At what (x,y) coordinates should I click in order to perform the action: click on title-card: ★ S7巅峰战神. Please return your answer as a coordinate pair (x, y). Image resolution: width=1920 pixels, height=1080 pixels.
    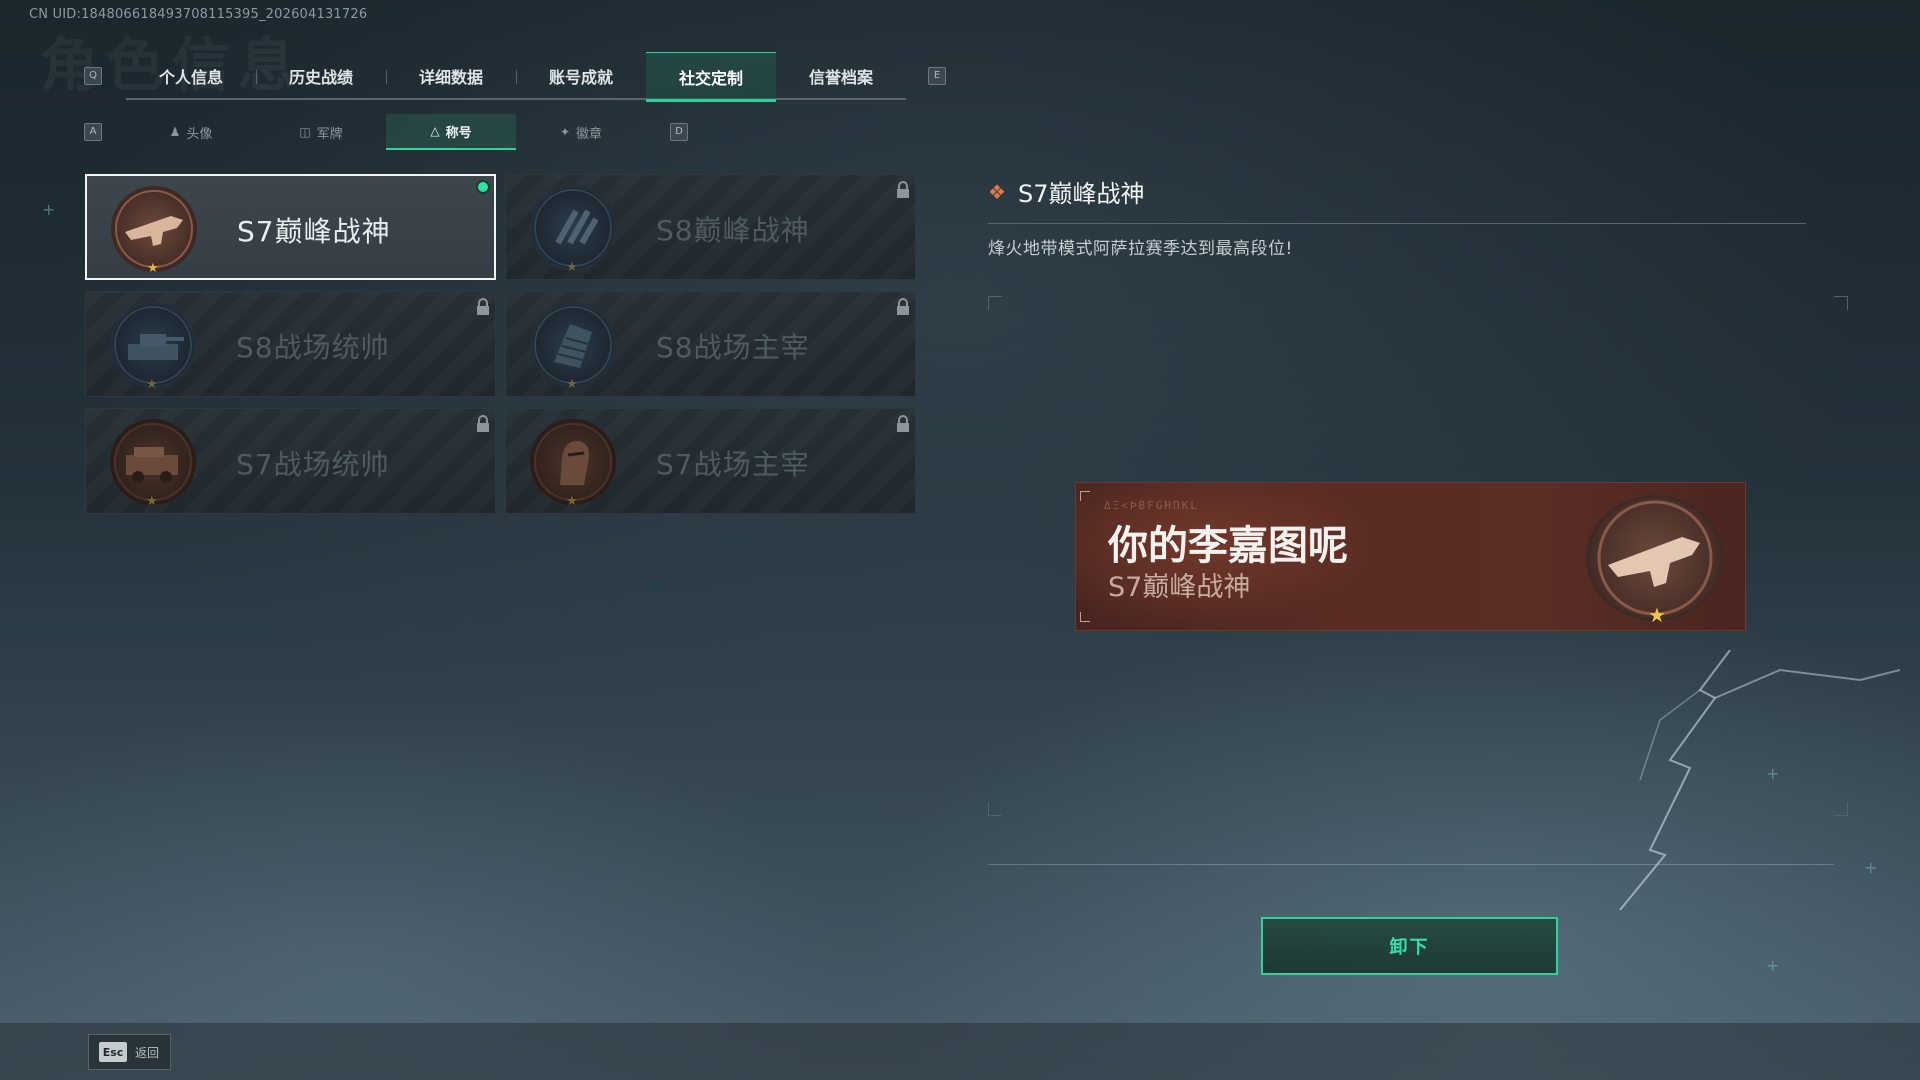
    Looking at the image, I should click on (290, 227).